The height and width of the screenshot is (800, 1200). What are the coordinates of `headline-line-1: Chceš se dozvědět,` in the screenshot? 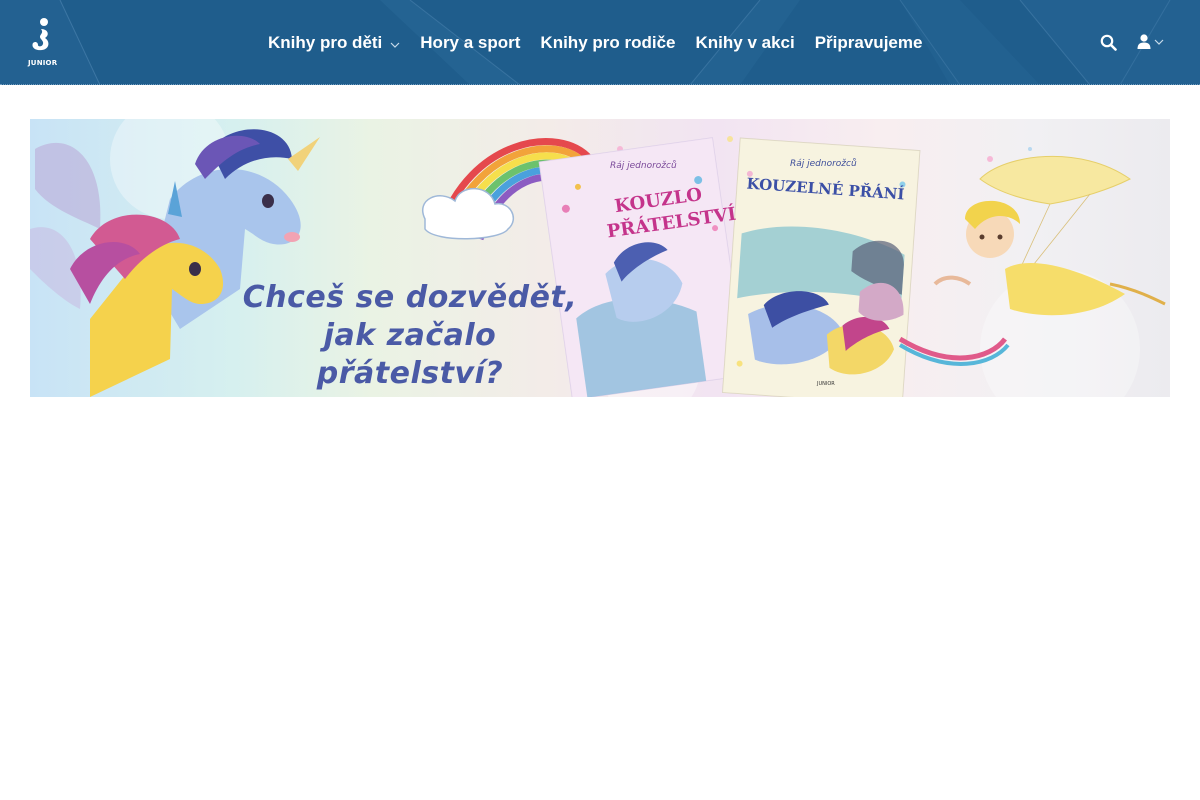 It's located at (410, 297).